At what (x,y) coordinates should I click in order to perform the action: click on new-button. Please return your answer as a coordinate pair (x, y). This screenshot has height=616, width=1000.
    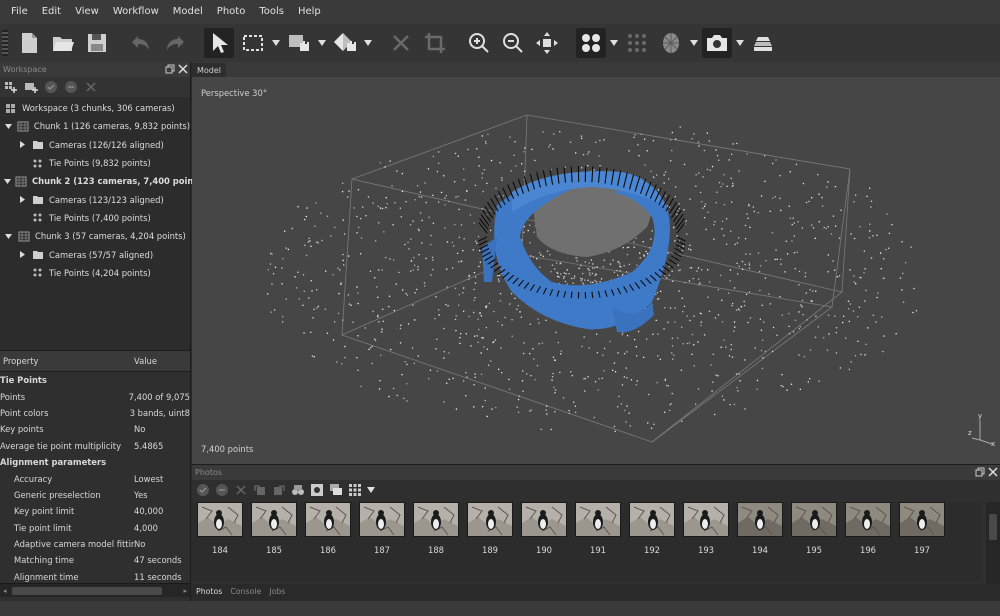
    Looking at the image, I should click on (29, 43).